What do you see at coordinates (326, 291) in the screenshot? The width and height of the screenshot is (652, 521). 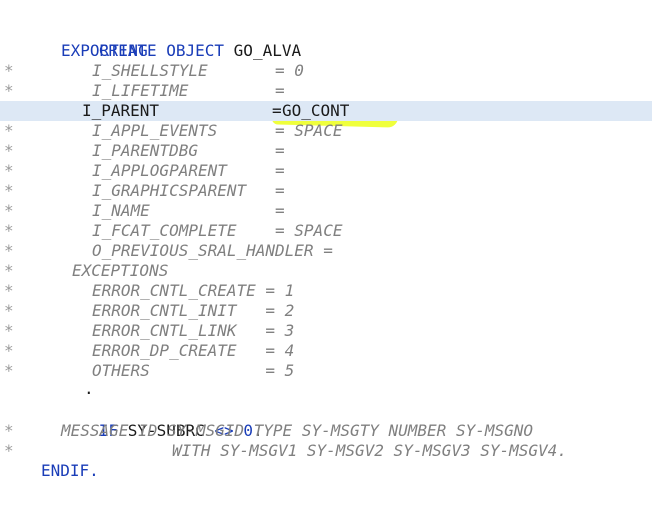 I see `code-line: * ERROR_CNTL_CREATE = 1` at bounding box center [326, 291].